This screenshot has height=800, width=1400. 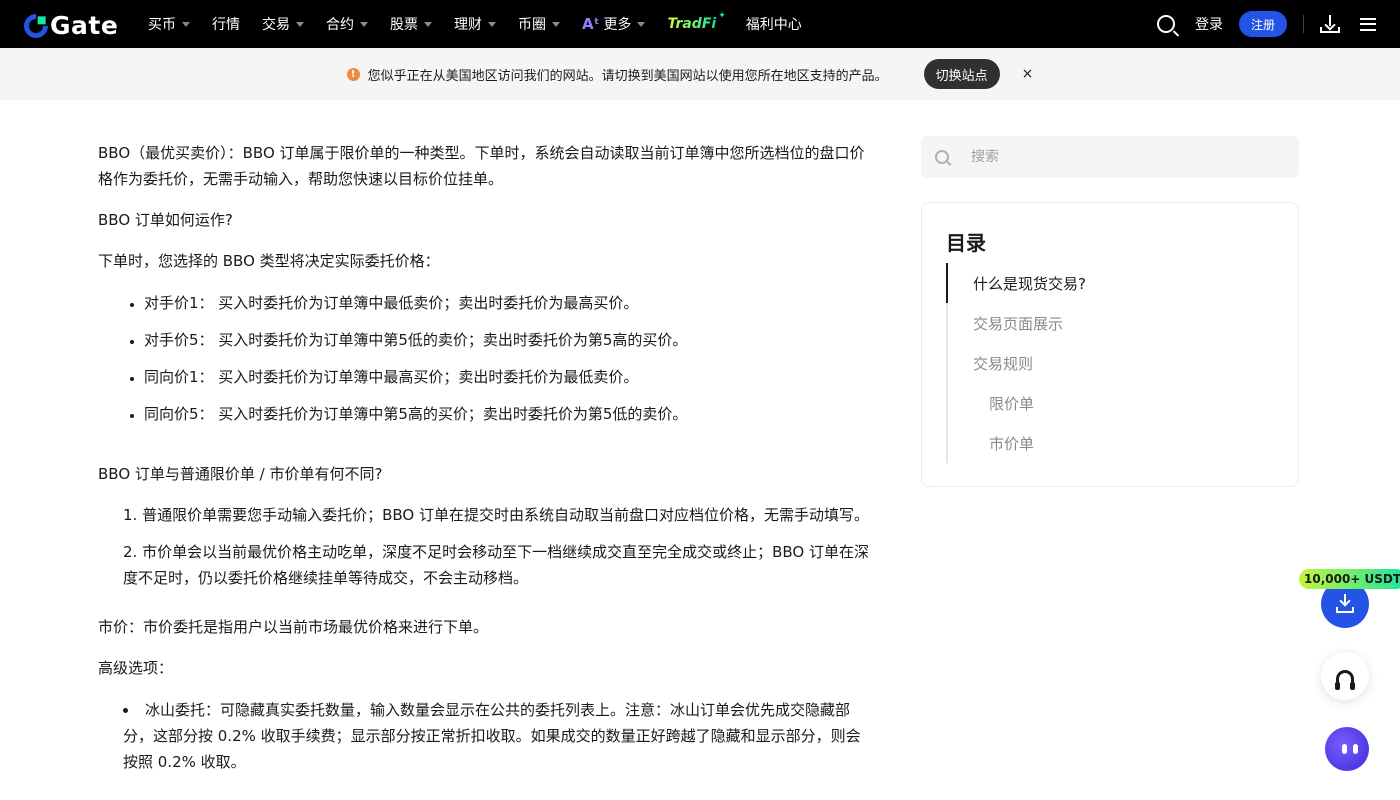 I want to click on article-search-box, so click(x=1110, y=157).